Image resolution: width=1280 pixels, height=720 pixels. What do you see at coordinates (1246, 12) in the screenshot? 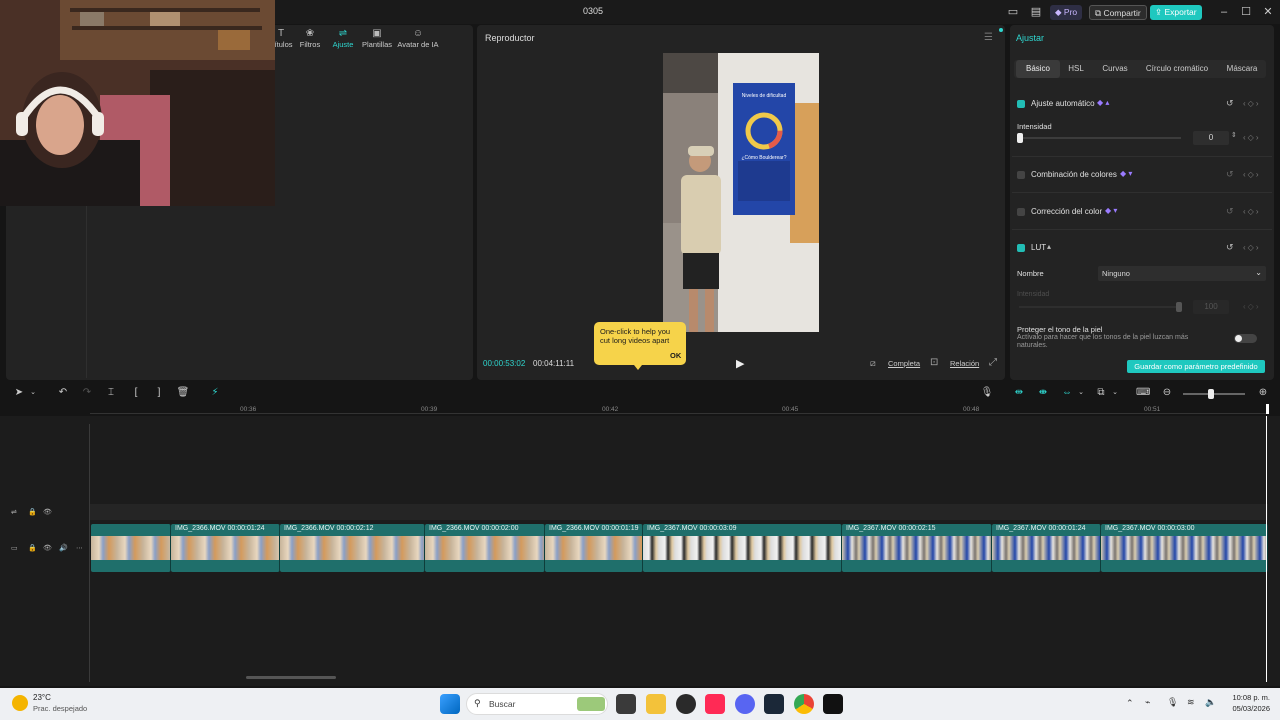
I see `maximize-icon: ☐` at bounding box center [1246, 12].